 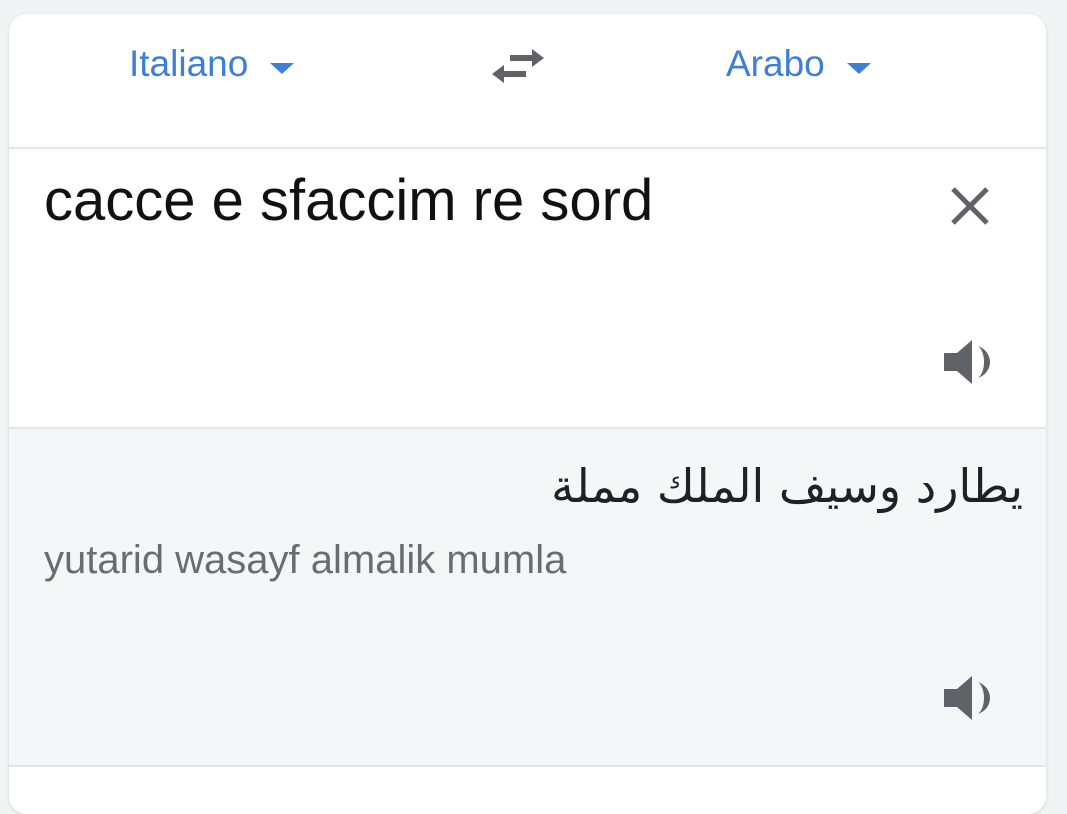 I want to click on transliteration-text: yutarid wasayf almalik mumla, so click(x=305, y=560).